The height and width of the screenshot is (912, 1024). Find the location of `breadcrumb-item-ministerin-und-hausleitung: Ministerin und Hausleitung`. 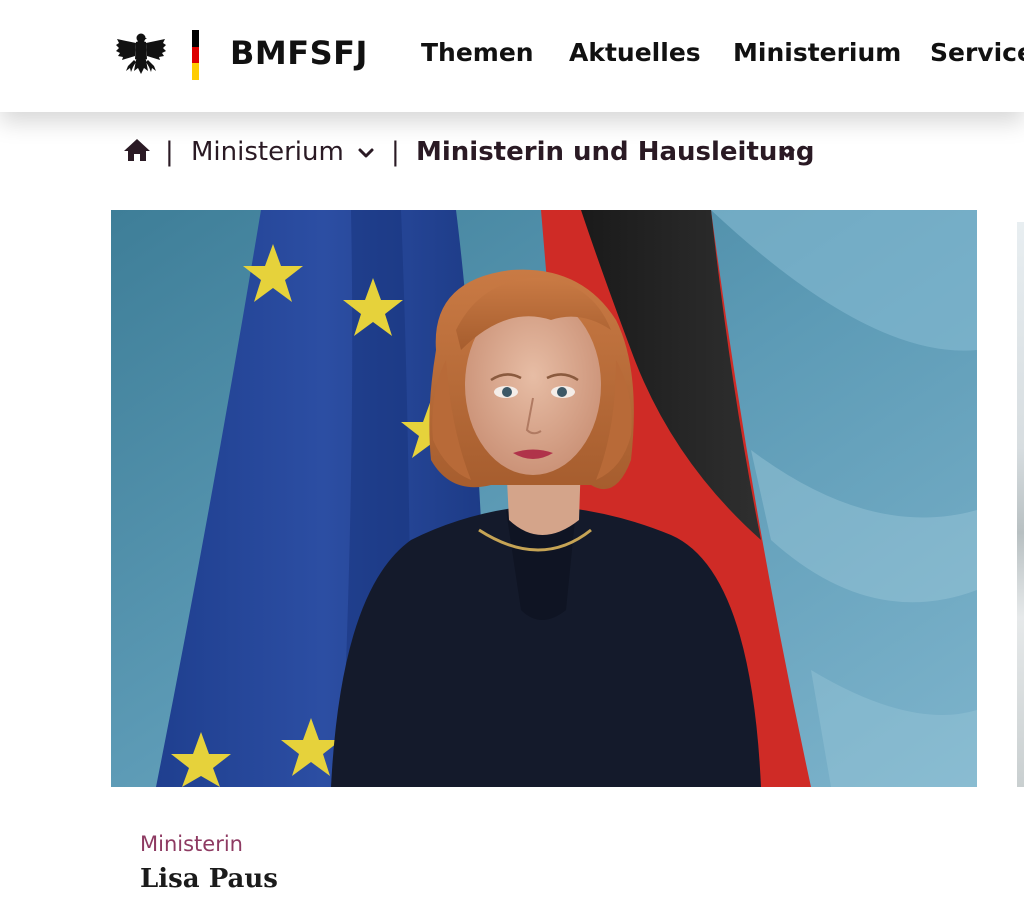

breadcrumb-item-ministerin-und-hausleitung: Ministerin und Hausleitung is located at coordinates (615, 152).